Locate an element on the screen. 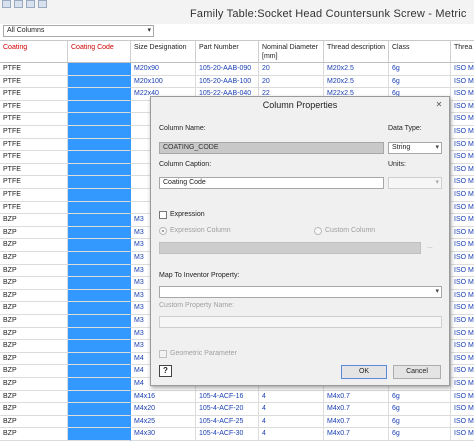 The height and width of the screenshot is (441, 474). table-cell: M4x25 is located at coordinates (163, 422).